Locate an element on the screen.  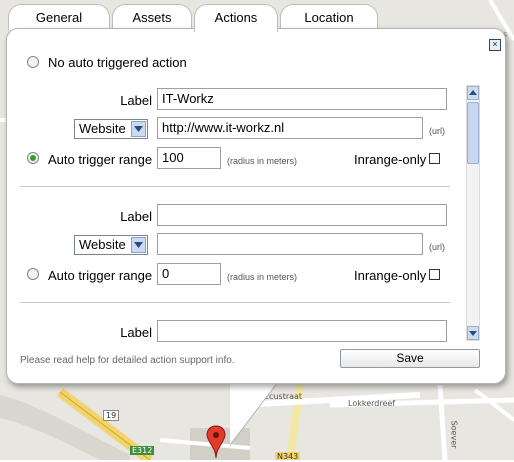
scroll-down-button is located at coordinates (473, 333).